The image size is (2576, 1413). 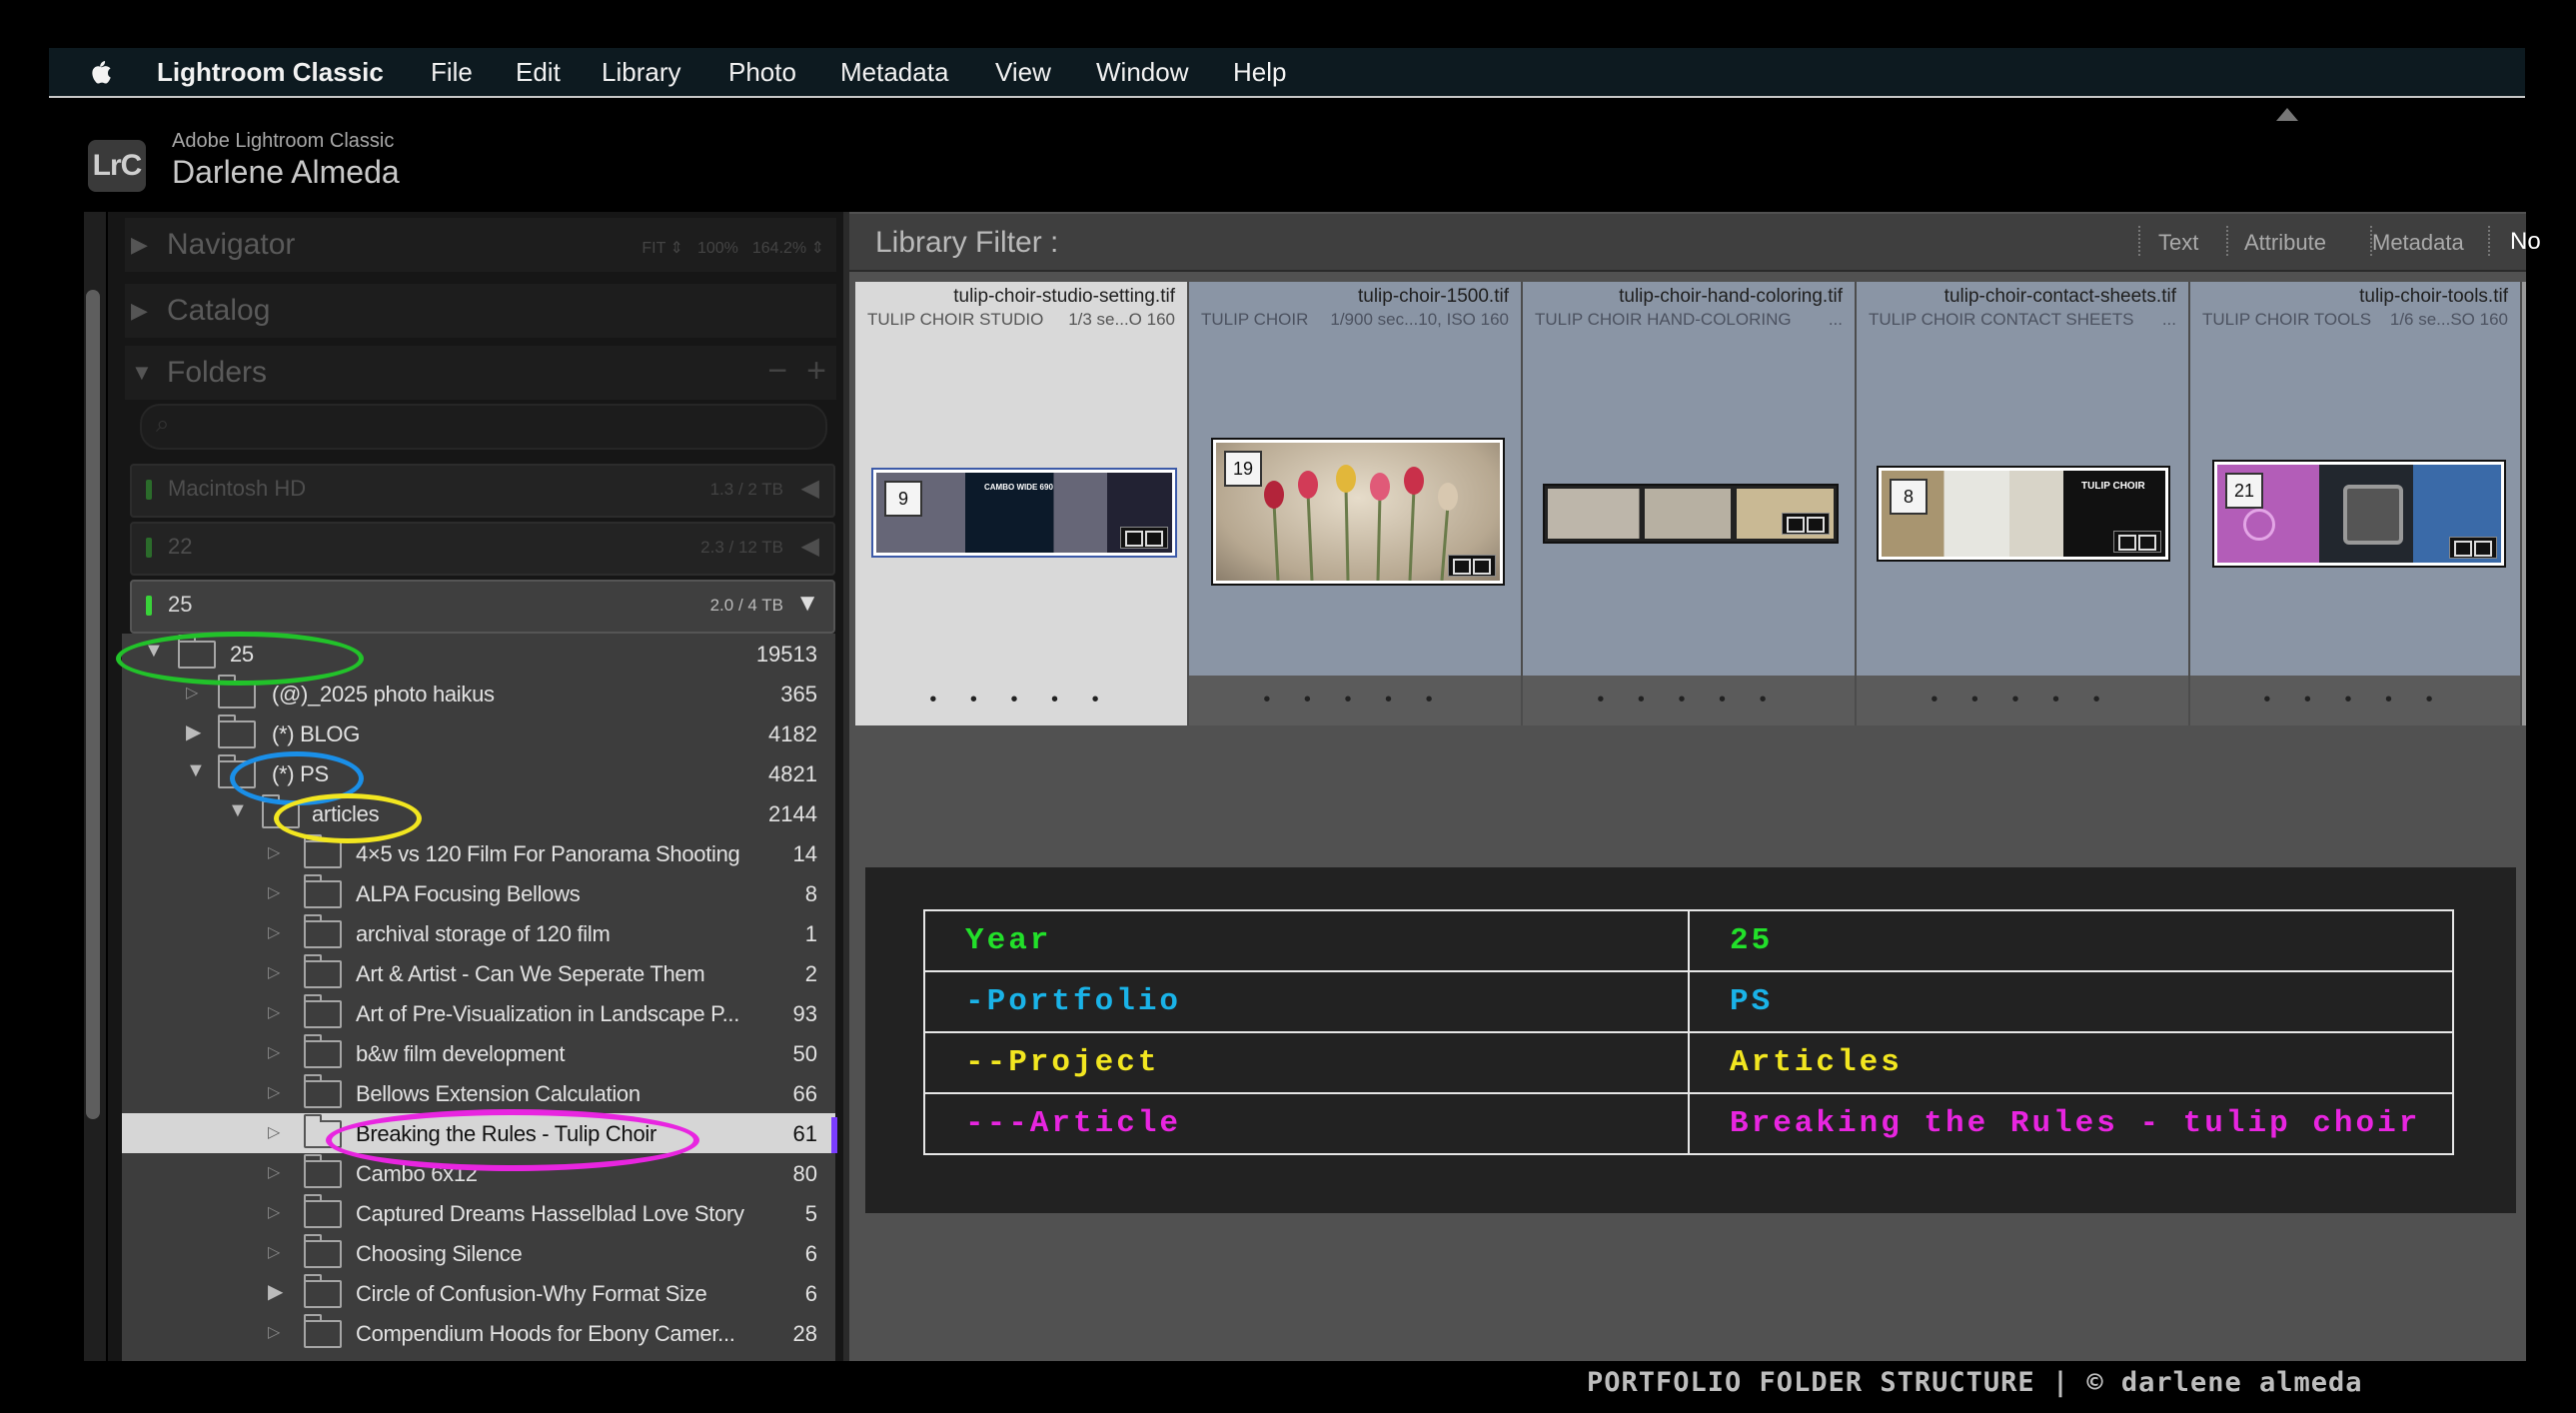 I want to click on cell-filename: tulip-choir-1500.tif, so click(x=1433, y=296).